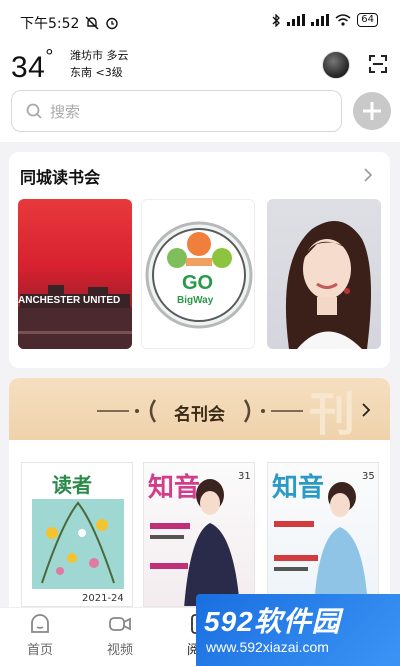 The height and width of the screenshot is (666, 400). I want to click on clock: 下午5:52, so click(50, 24).